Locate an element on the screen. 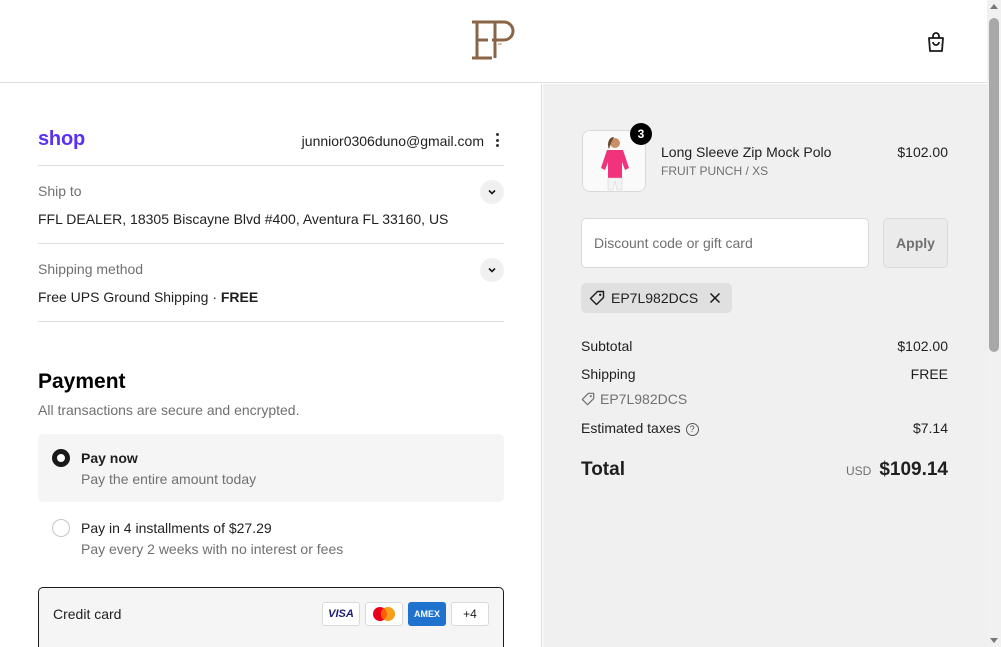  taxes-row-label: Estimated taxes? is located at coordinates (640, 428).